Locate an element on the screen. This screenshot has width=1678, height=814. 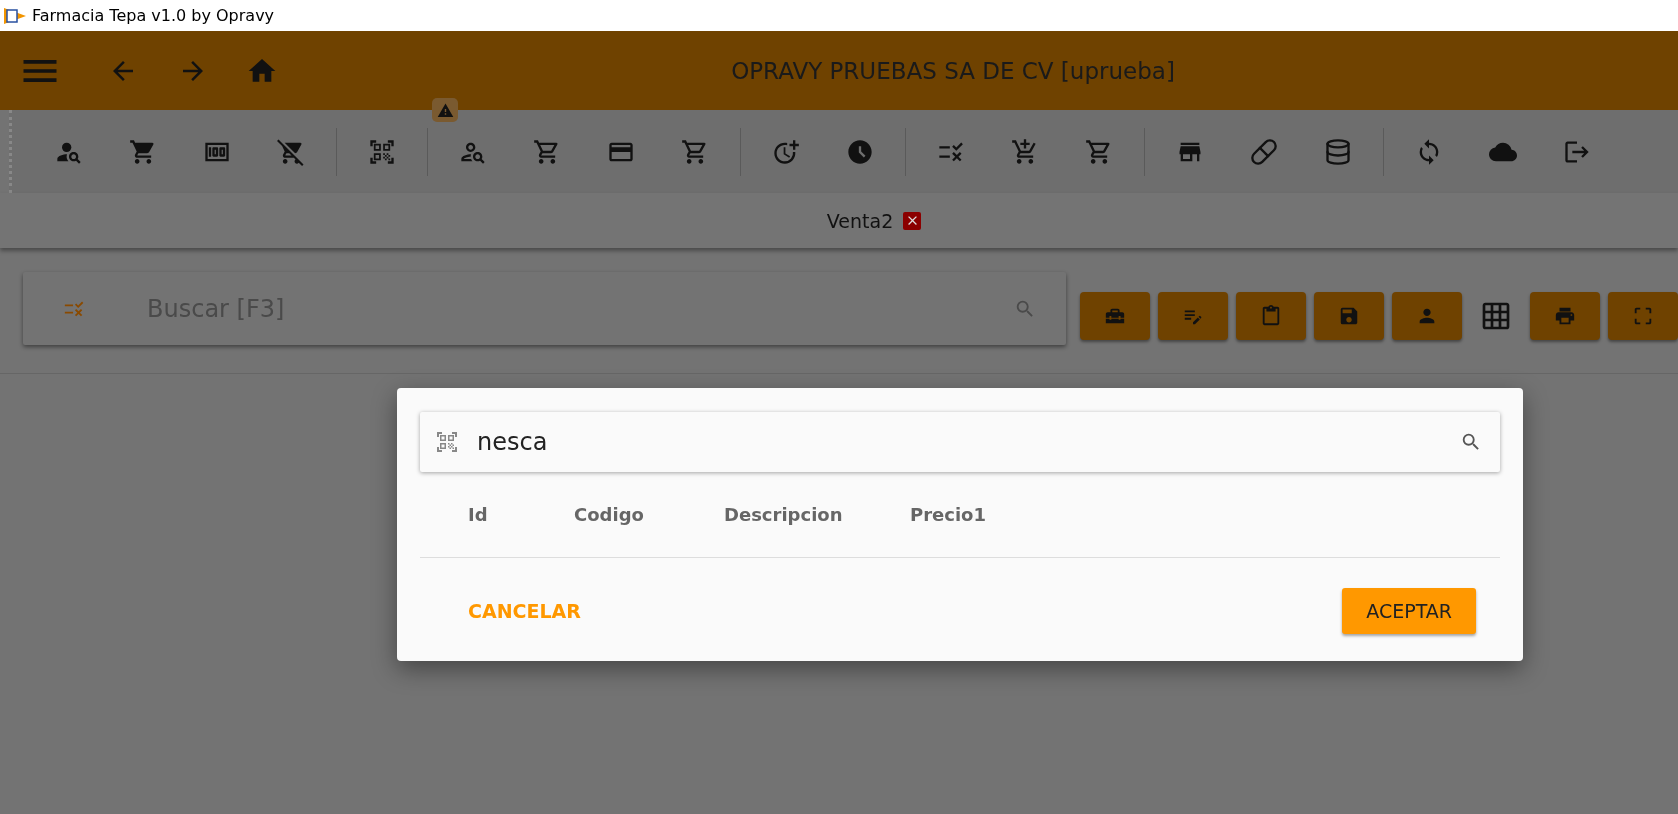
clipboard-icon is located at coordinates (1271, 315).